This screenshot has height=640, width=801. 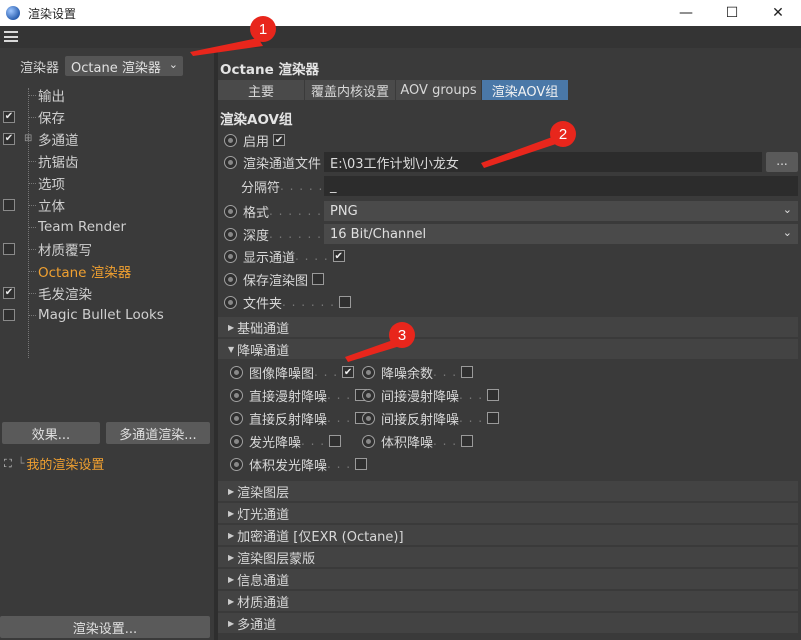 What do you see at coordinates (508, 623) in the screenshot?
I see `collapsed-group: ▶ 多通道` at bounding box center [508, 623].